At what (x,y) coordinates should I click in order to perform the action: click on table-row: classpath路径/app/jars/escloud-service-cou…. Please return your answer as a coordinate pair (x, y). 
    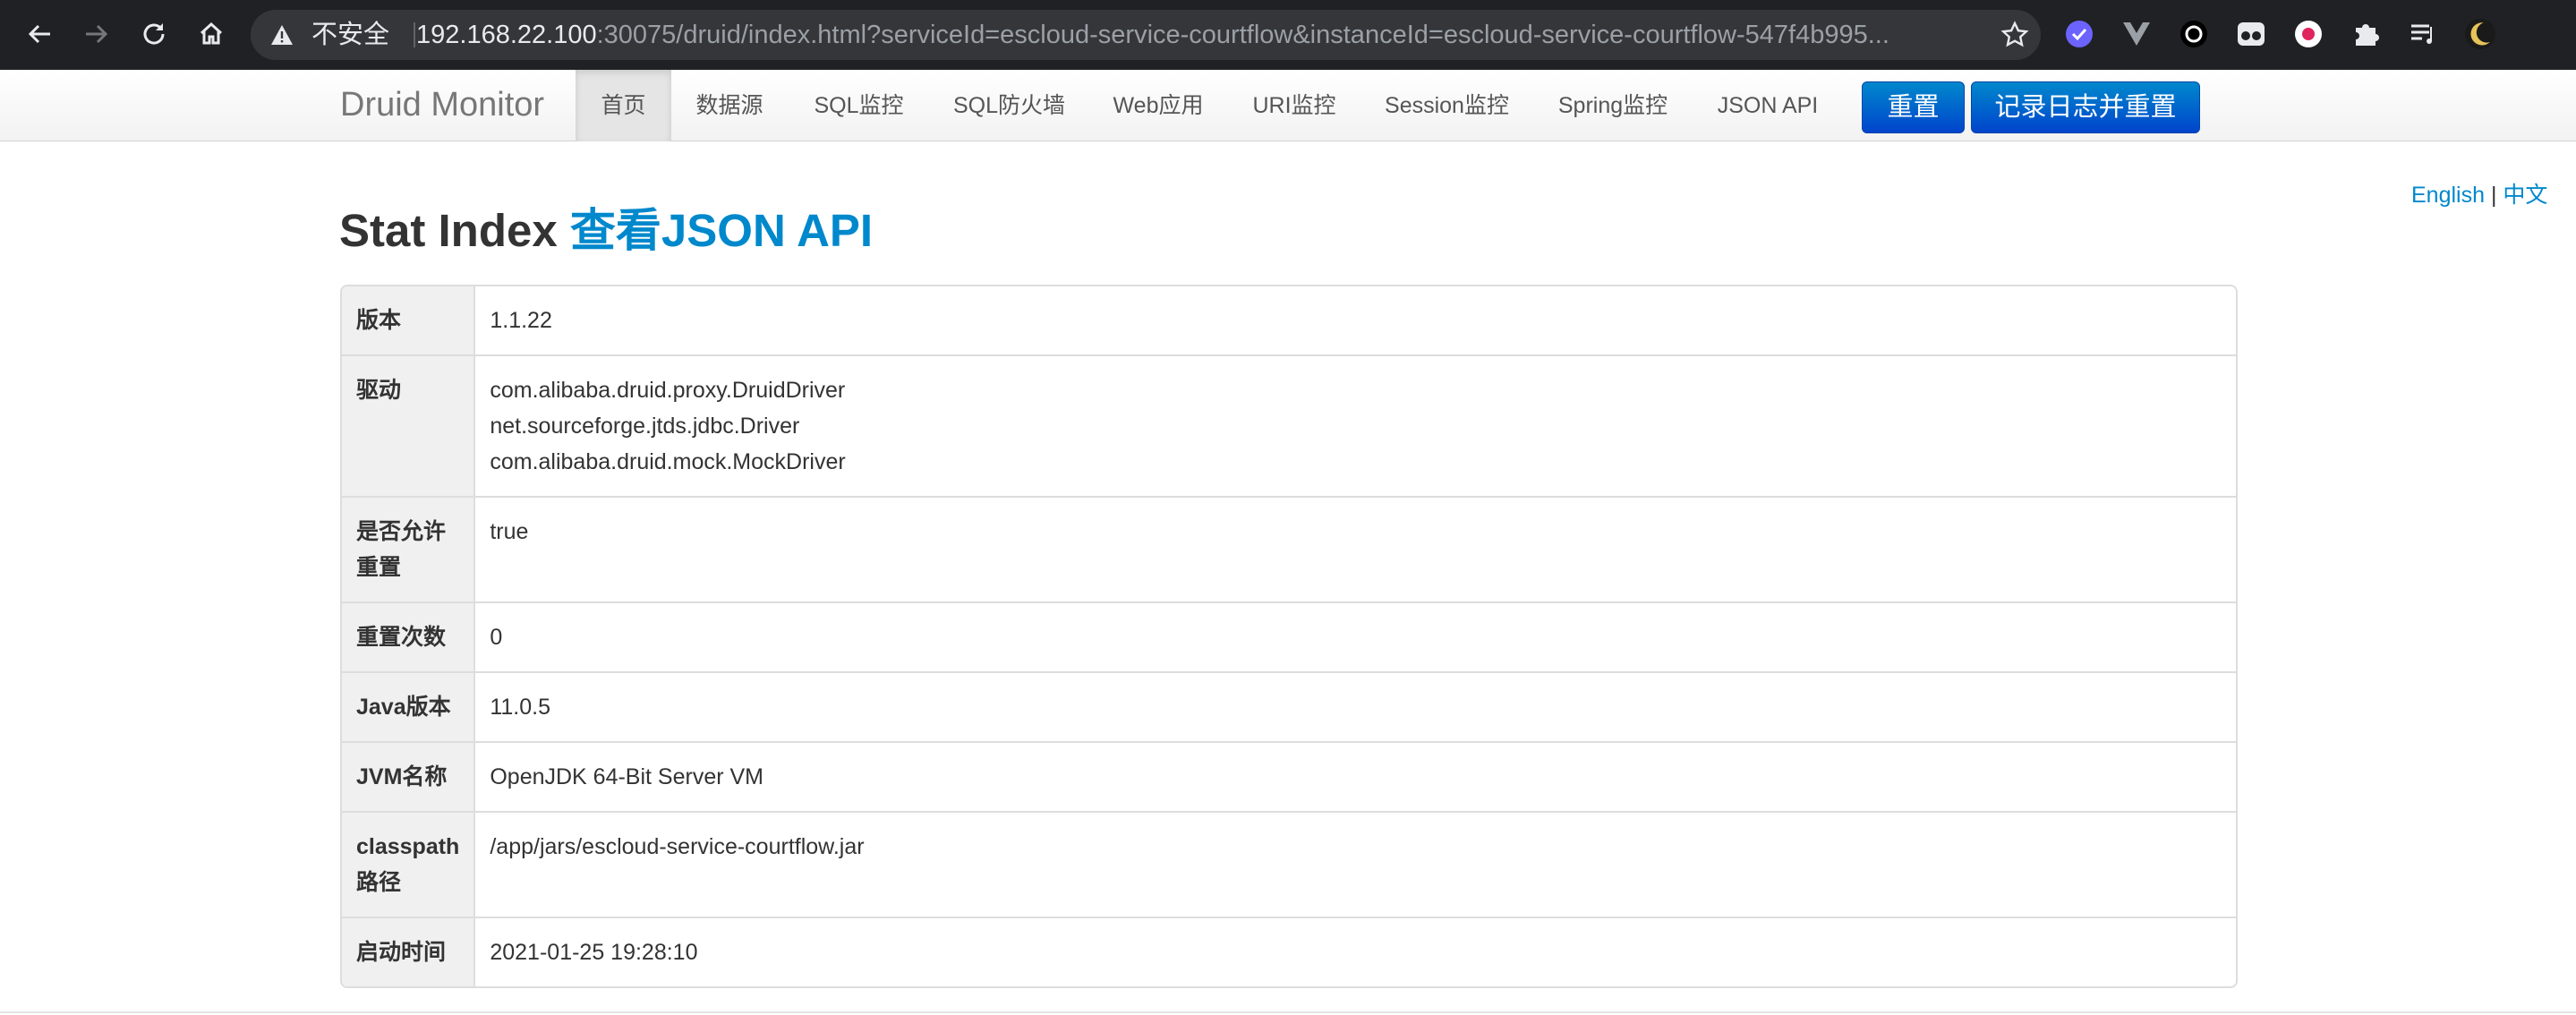
    Looking at the image, I should click on (1289, 864).